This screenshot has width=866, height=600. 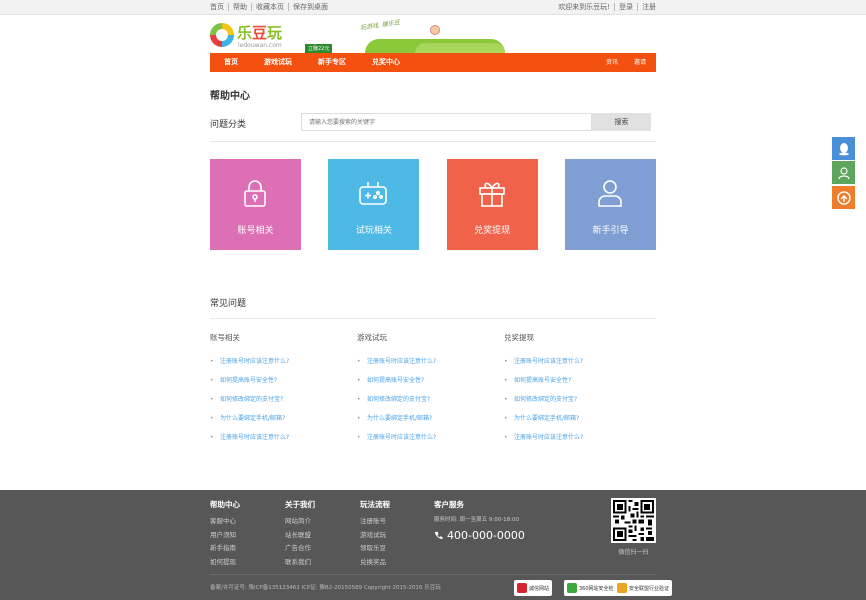 What do you see at coordinates (225, 504) in the screenshot?
I see `footer-heading: 帮助中心` at bounding box center [225, 504].